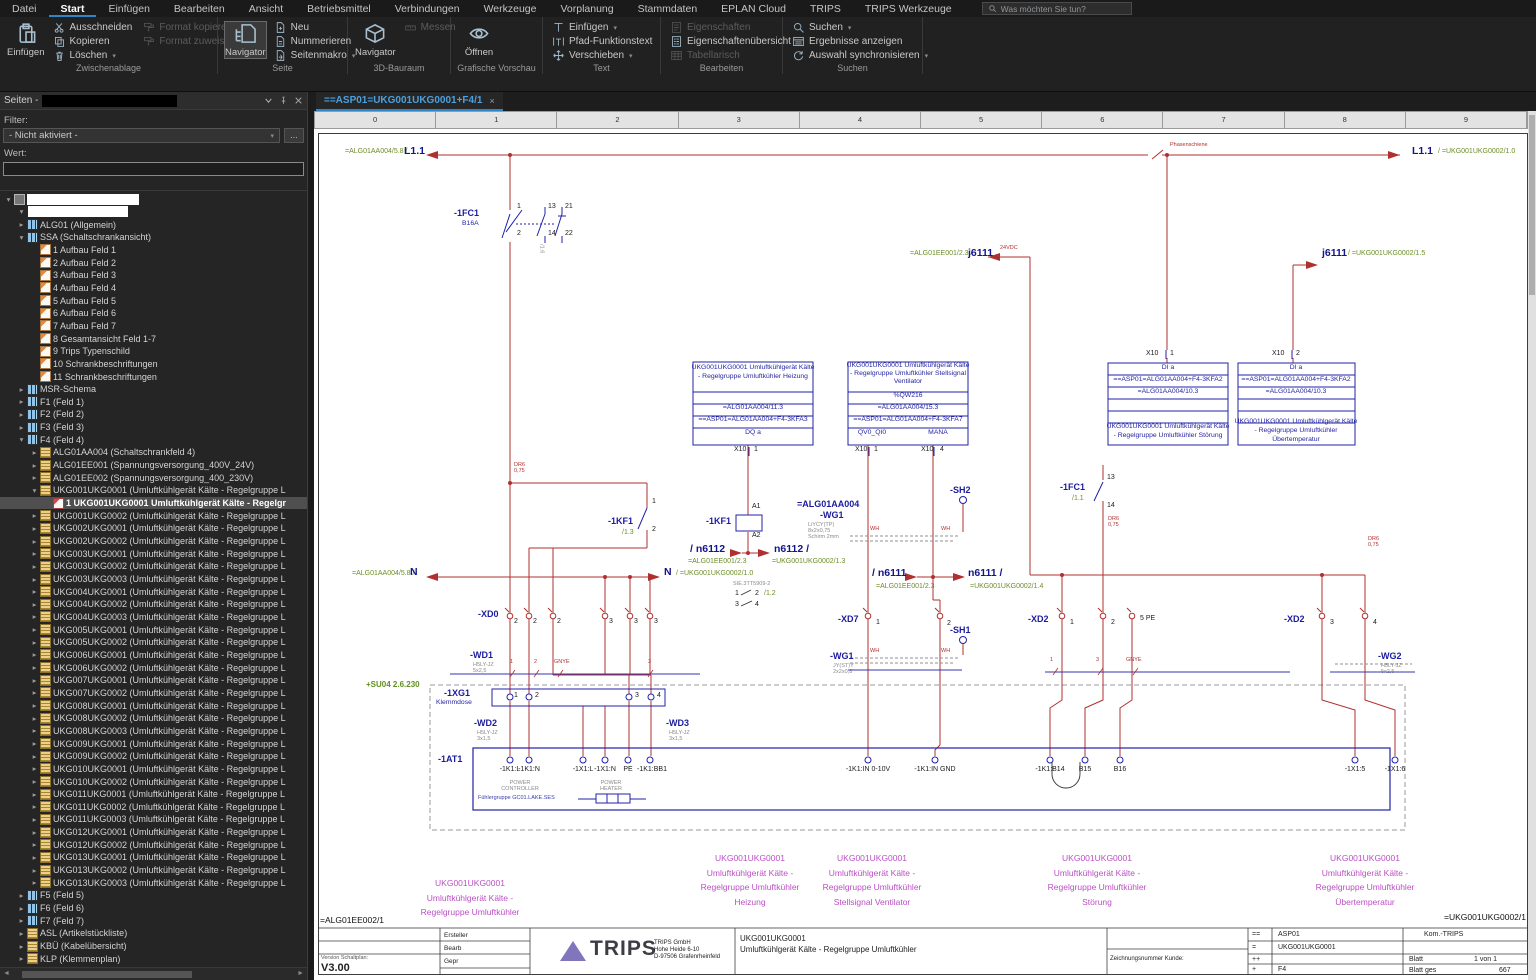  Describe the element at coordinates (153, 908) in the screenshot. I see `tree-row: ▸ F6 (Feld 6)` at that location.